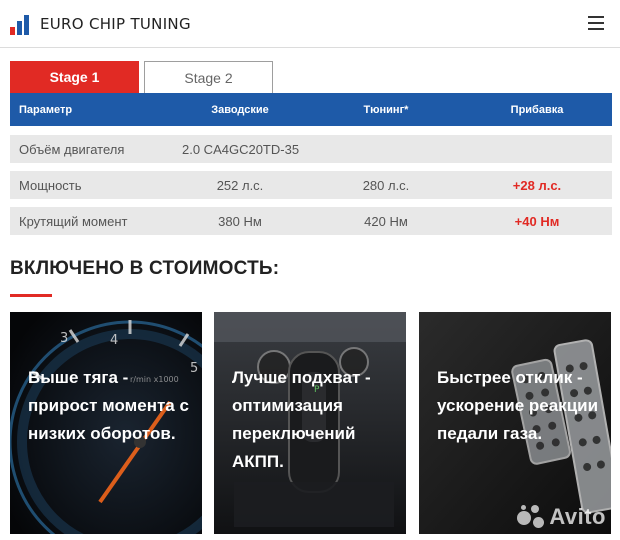 The image size is (620, 540). I want to click on cell-factory: 380 Нм, so click(240, 221).